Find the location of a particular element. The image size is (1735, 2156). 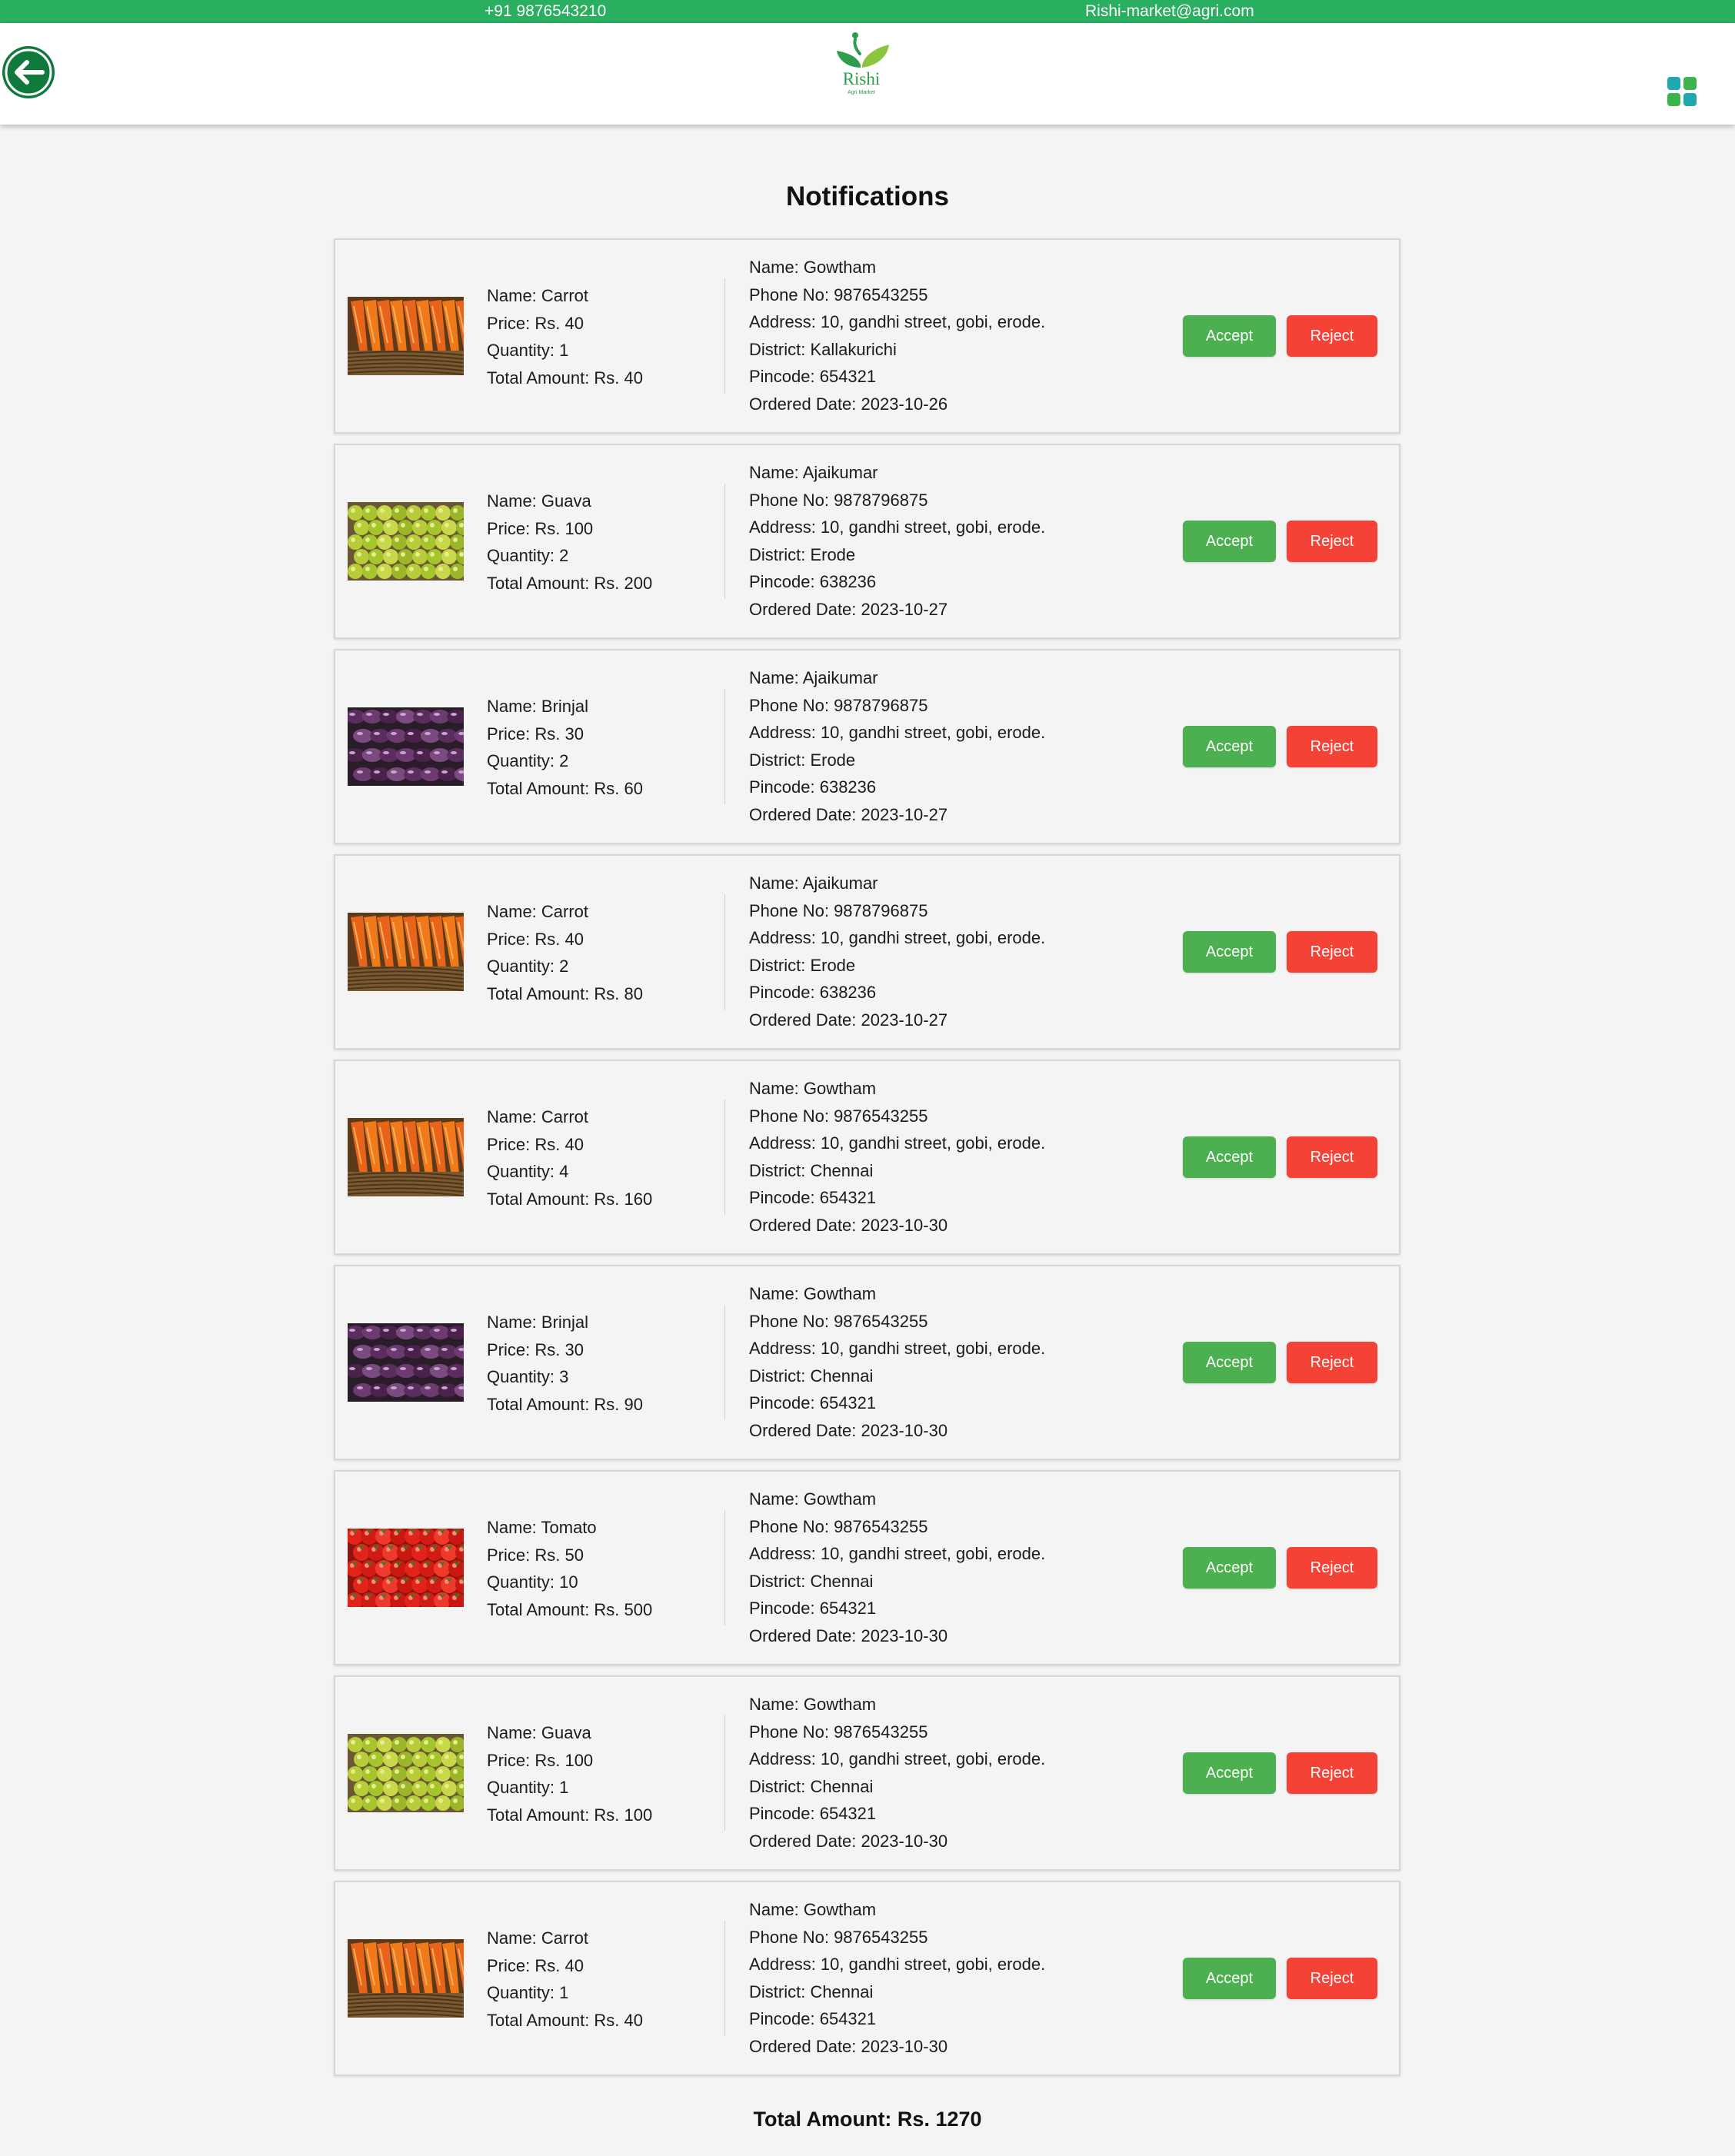

guava-image is located at coordinates (406, 541).